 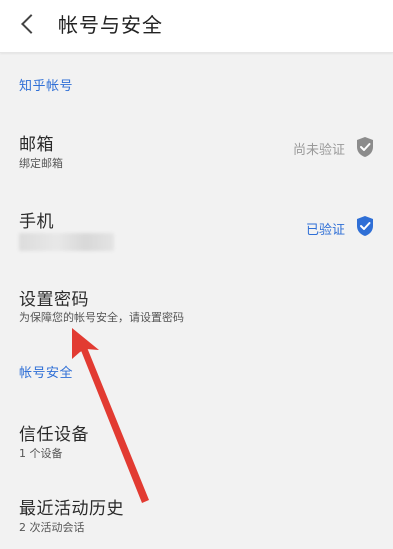 I want to click on recent-activity-row: 最近活动历史 2 次活动会话, so click(x=196, y=516).